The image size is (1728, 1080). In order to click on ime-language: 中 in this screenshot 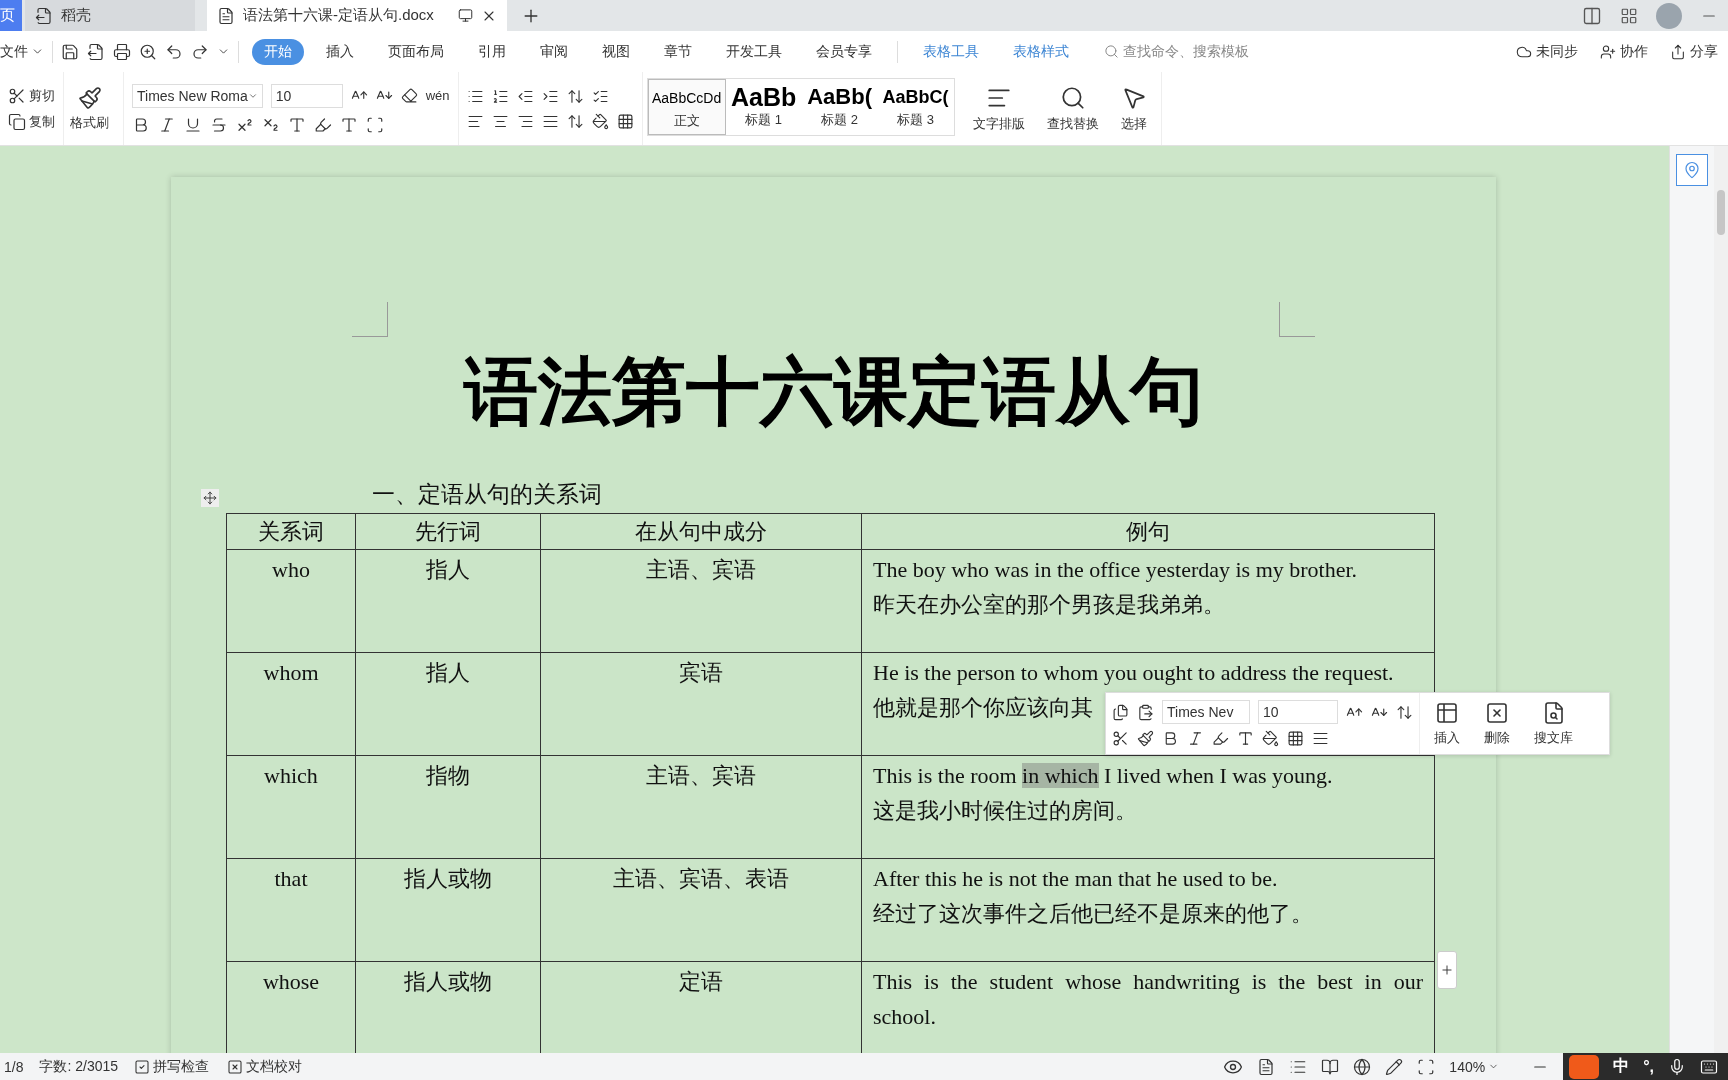, I will do `click(1621, 1066)`.